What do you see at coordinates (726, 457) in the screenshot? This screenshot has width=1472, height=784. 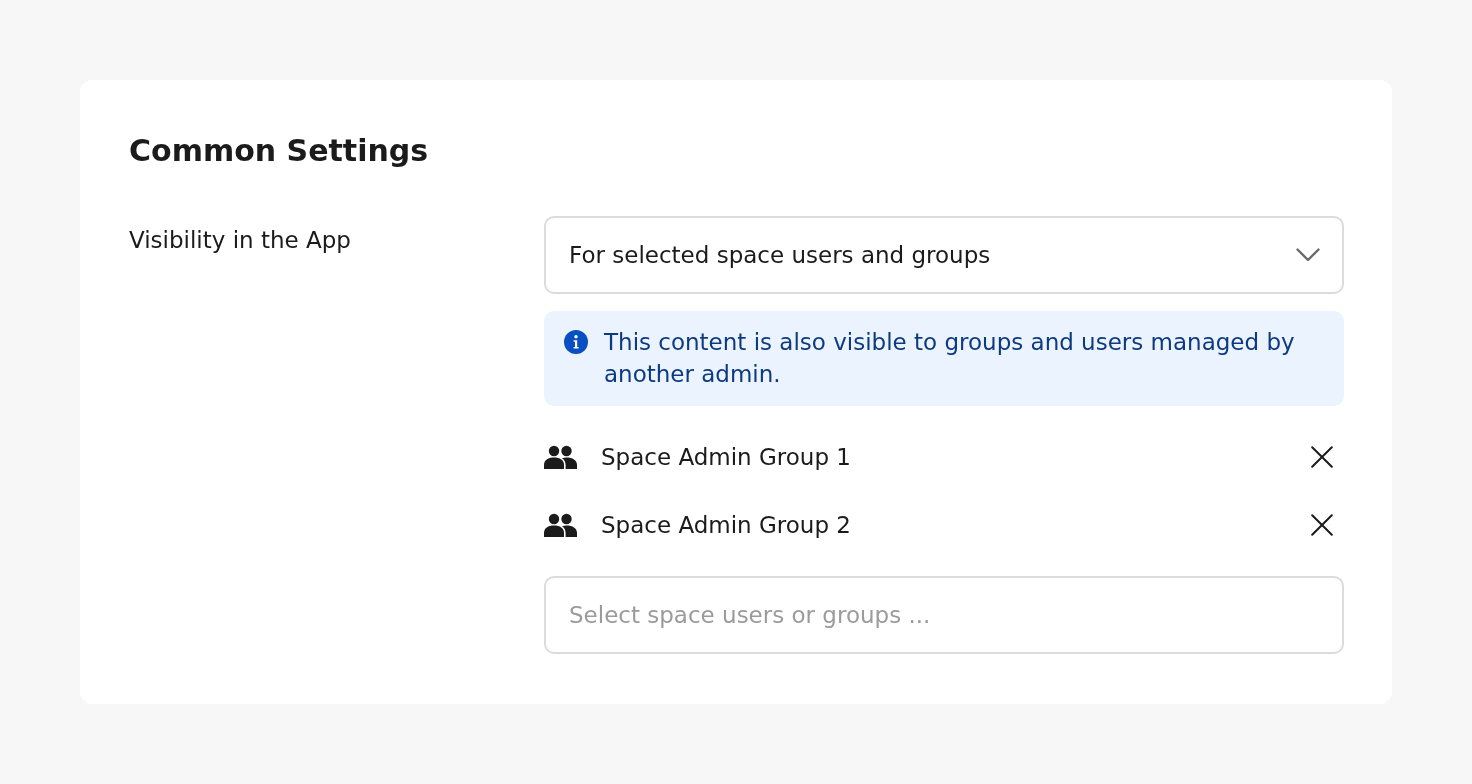 I see `group-name: Space Admin Group 1` at bounding box center [726, 457].